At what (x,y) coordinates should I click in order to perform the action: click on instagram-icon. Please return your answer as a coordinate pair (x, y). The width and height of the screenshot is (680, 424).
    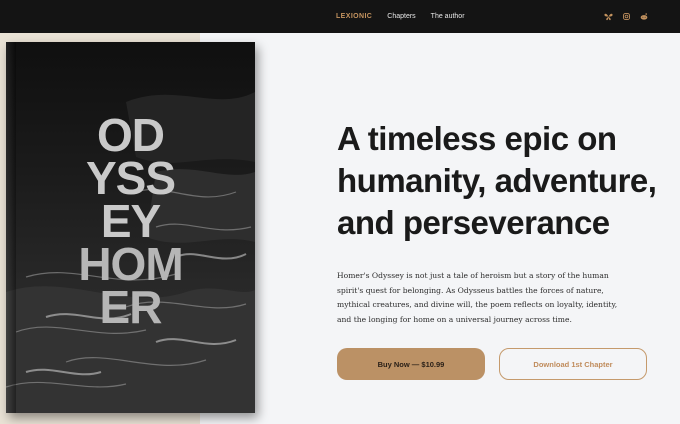
    Looking at the image, I should click on (626, 16).